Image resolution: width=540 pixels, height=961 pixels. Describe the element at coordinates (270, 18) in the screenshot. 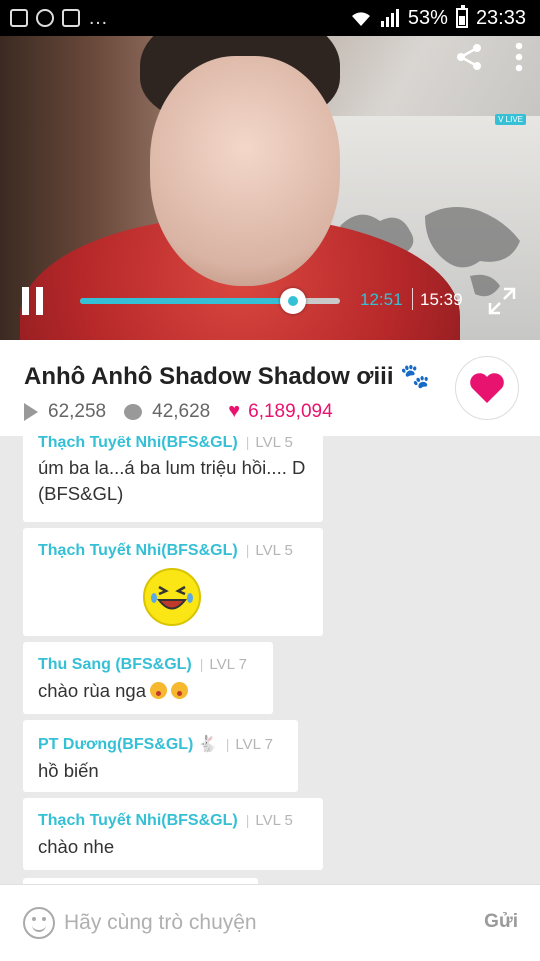

I see `status-bar: … 53% 23:33` at that location.